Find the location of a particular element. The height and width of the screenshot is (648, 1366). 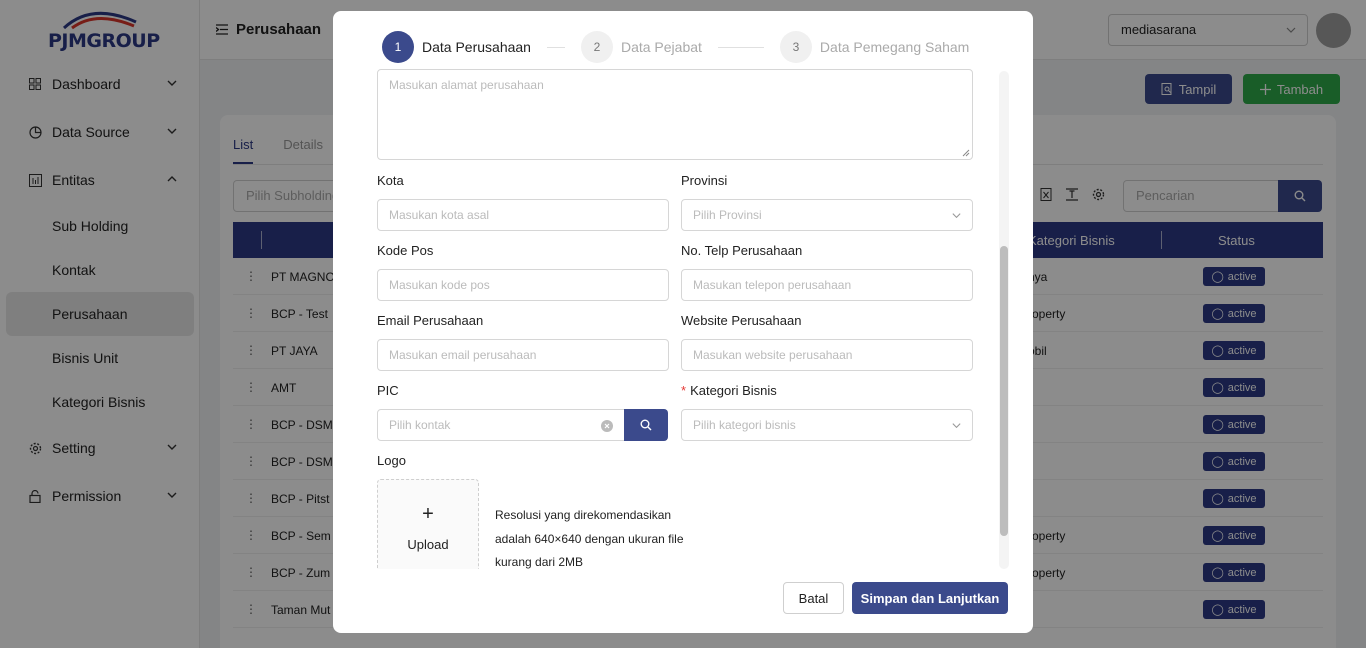

plus-icon: + is located at coordinates (428, 514).